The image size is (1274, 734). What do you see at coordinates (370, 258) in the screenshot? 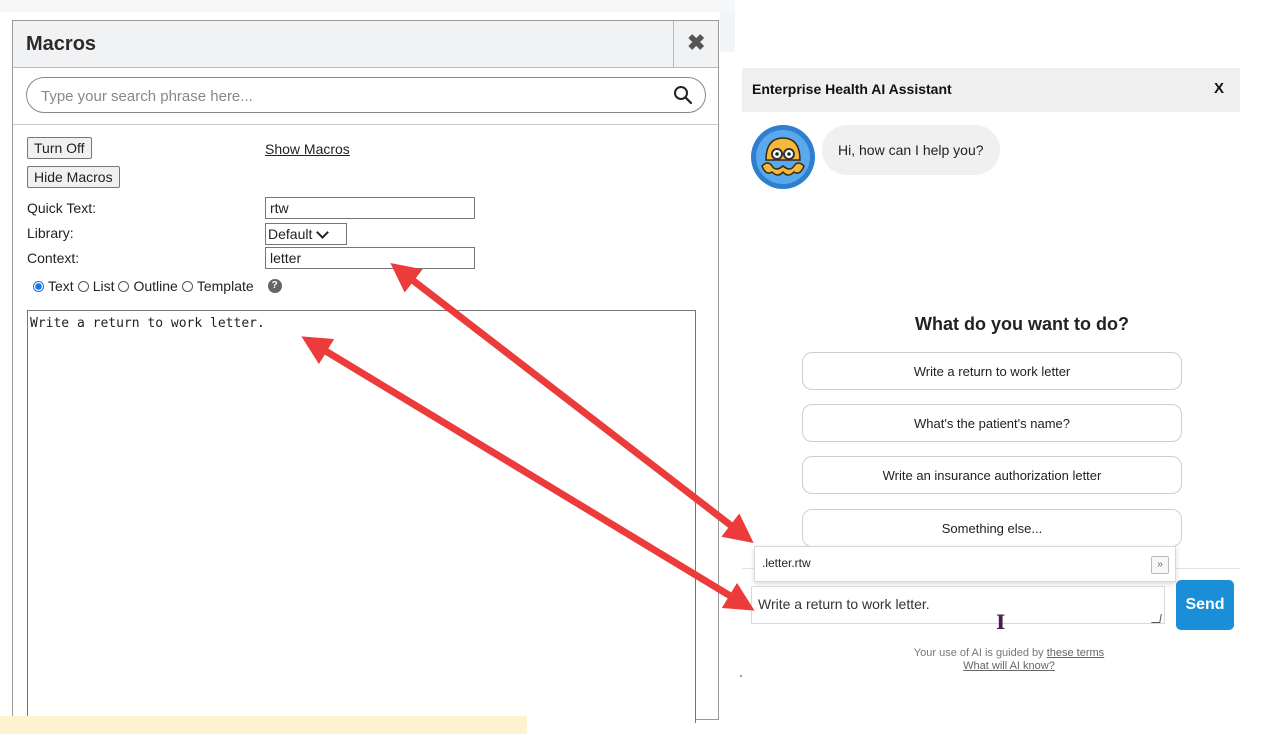
I see `context-input` at bounding box center [370, 258].